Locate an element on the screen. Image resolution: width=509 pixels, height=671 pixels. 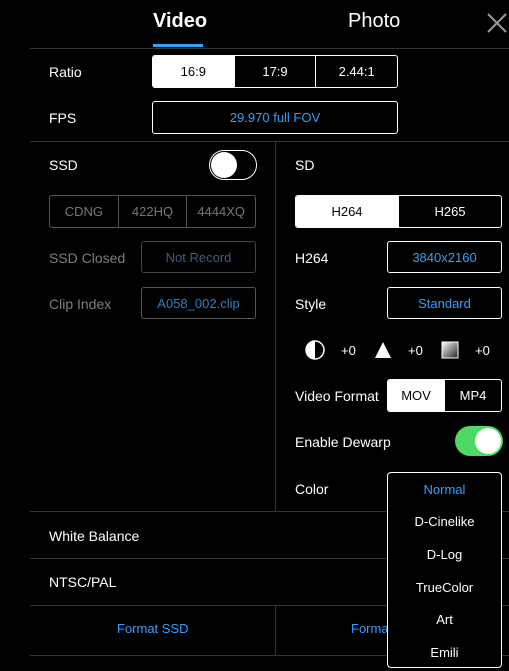
sharpness-value: +0 is located at coordinates (415, 350).